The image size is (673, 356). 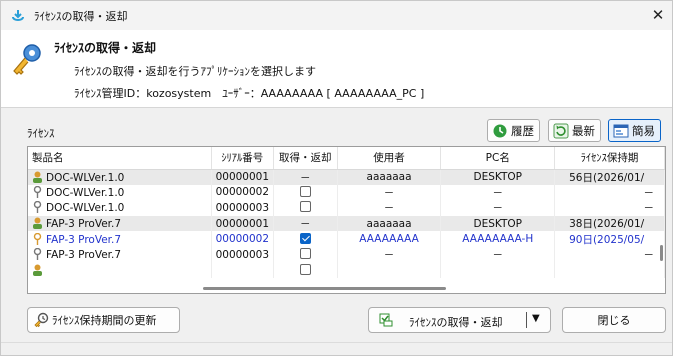 What do you see at coordinates (661, 253) in the screenshot?
I see `vertical-scrollbar` at bounding box center [661, 253].